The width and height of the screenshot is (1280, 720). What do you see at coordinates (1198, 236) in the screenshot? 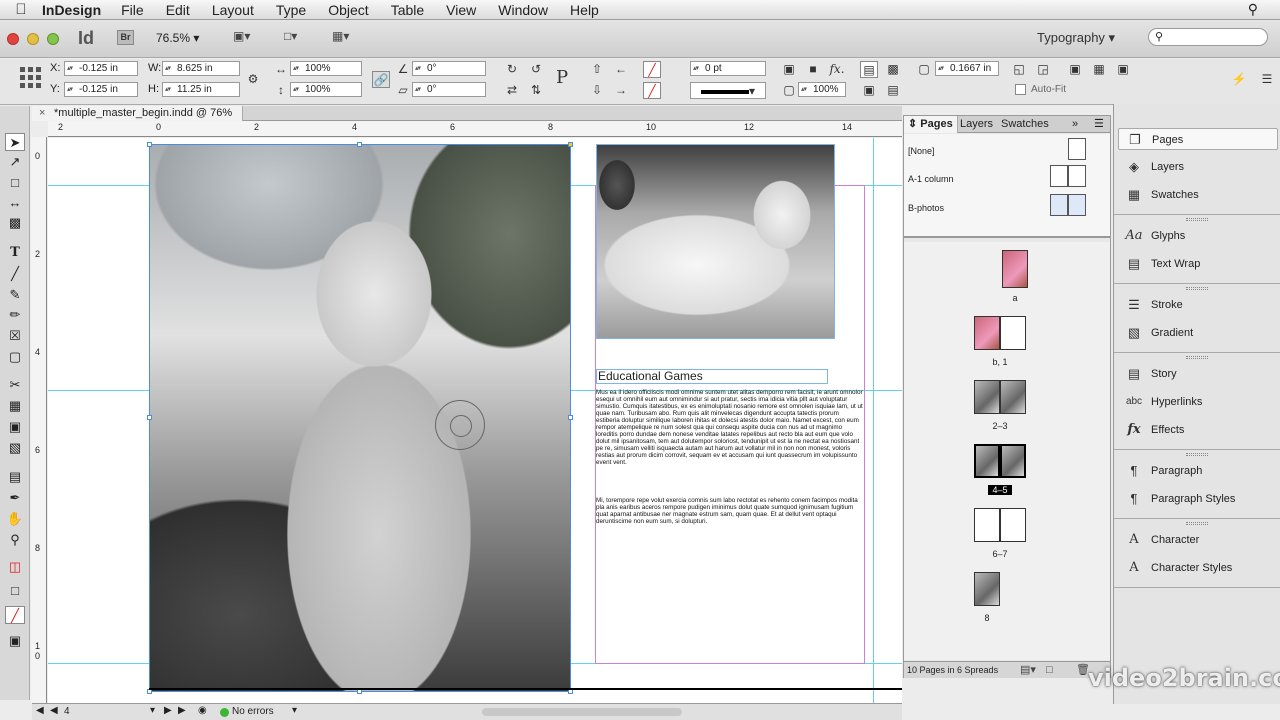
I see `dock-glyphs: Aa Glyphs` at bounding box center [1198, 236].